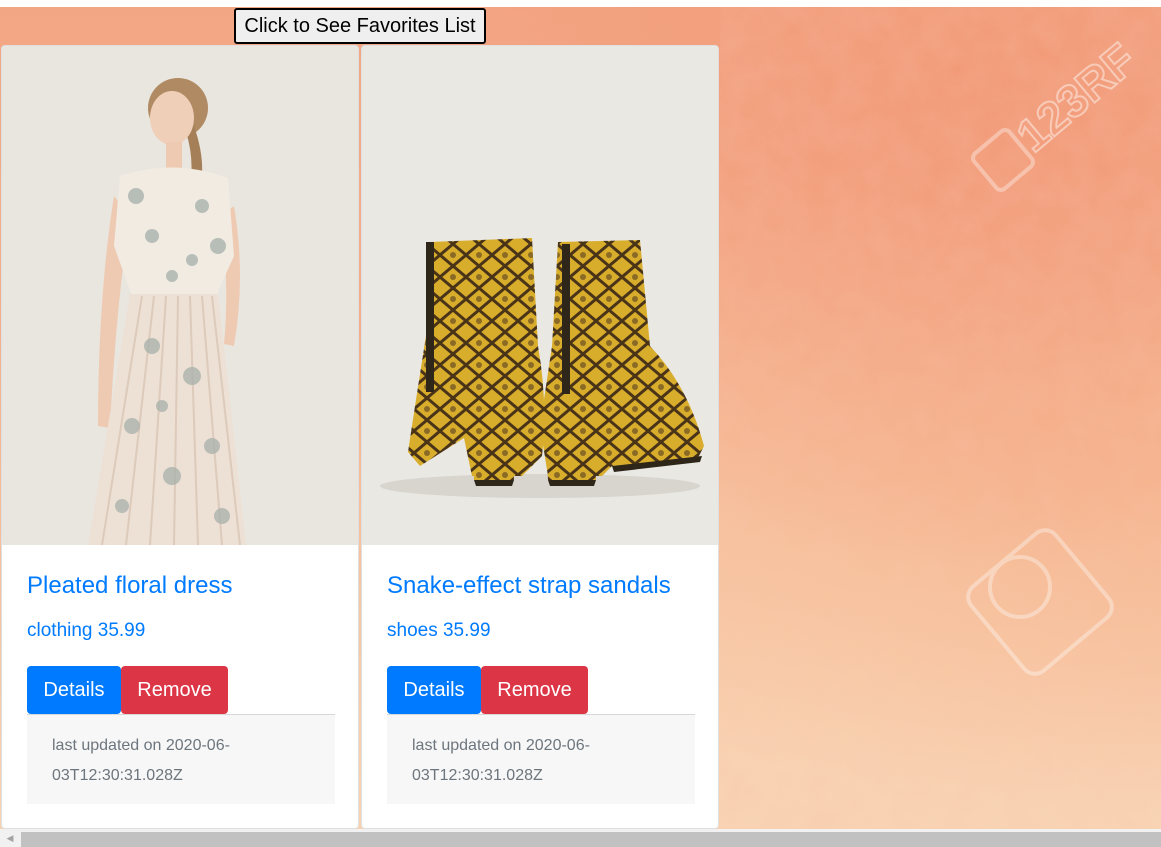 The image size is (1161, 847). Describe the element at coordinates (439, 630) in the screenshot. I see `product-category-price: shoes 35.99` at that location.